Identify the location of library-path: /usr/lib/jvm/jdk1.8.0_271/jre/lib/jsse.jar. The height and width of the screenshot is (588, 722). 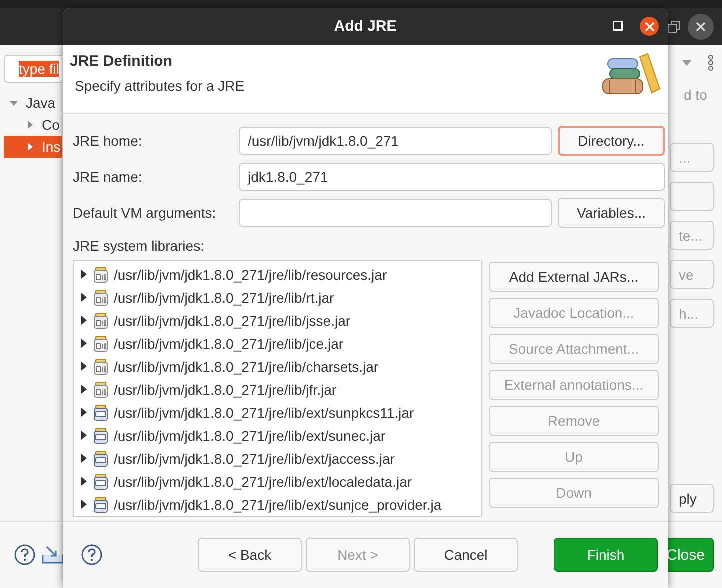
(232, 320).